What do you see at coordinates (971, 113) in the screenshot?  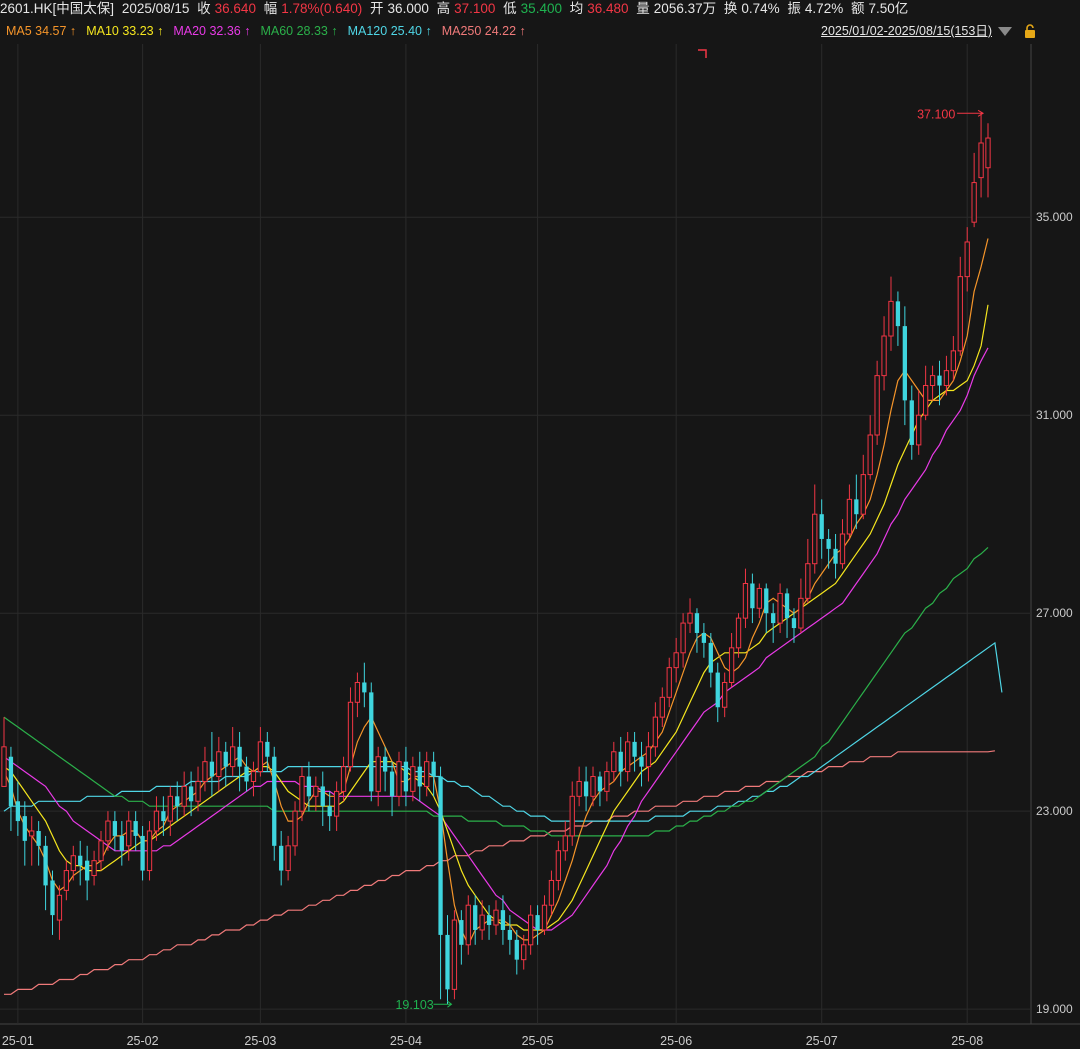 I see `max-price-arrow` at bounding box center [971, 113].